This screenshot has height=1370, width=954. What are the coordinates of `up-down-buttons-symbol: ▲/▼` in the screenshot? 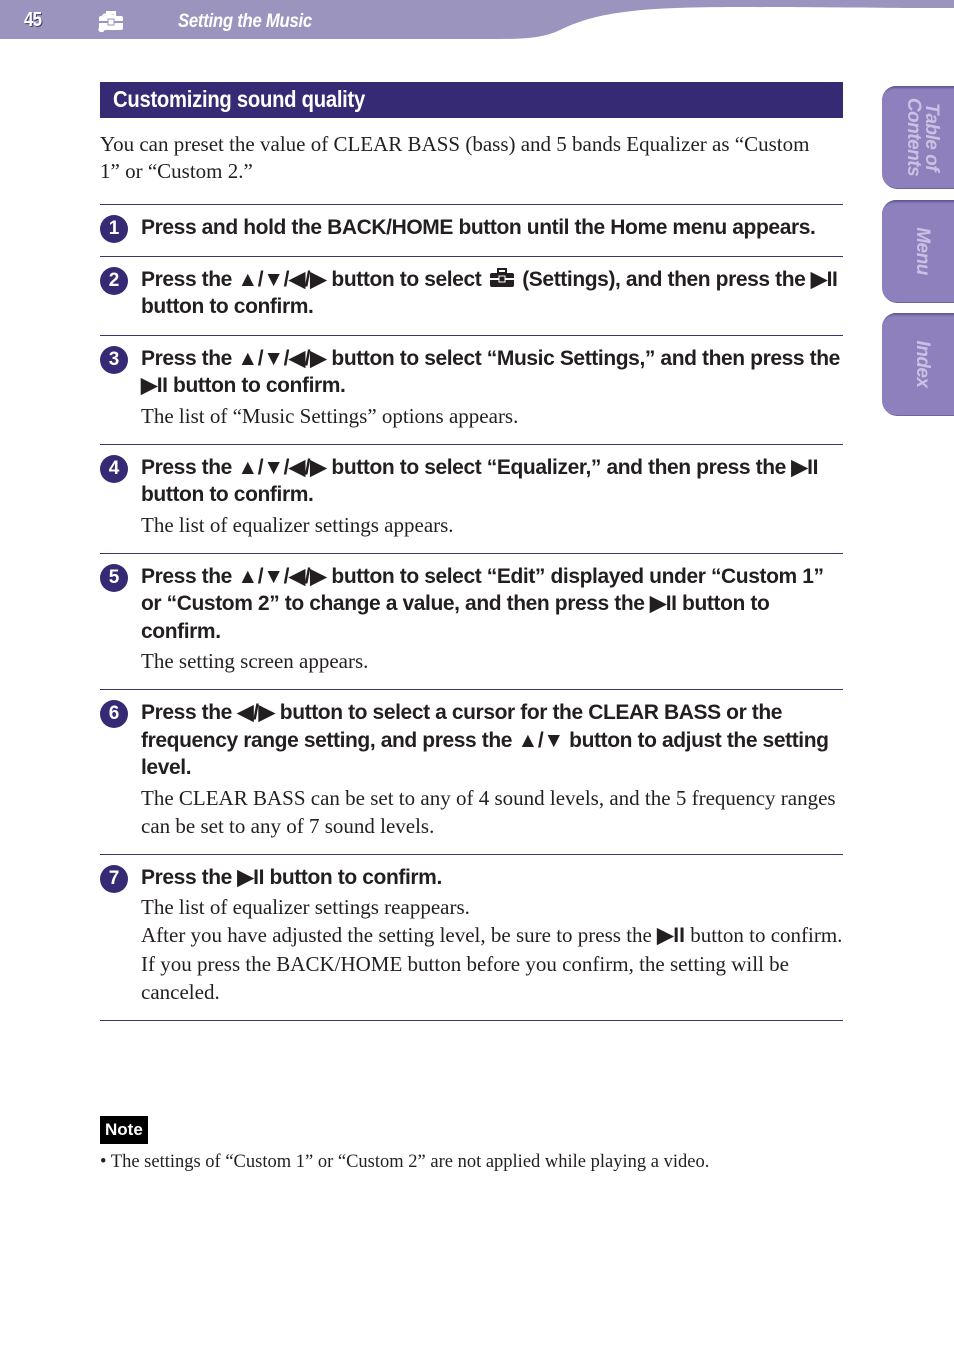 It's located at (541, 740).